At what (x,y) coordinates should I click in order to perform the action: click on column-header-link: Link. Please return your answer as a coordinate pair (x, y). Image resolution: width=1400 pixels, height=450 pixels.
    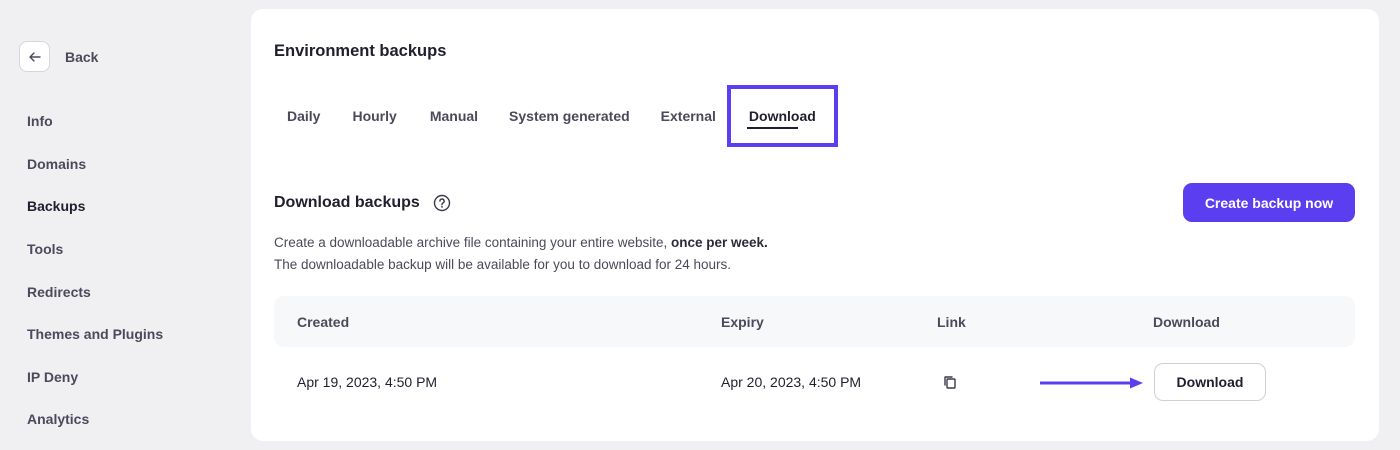
    Looking at the image, I should click on (951, 321).